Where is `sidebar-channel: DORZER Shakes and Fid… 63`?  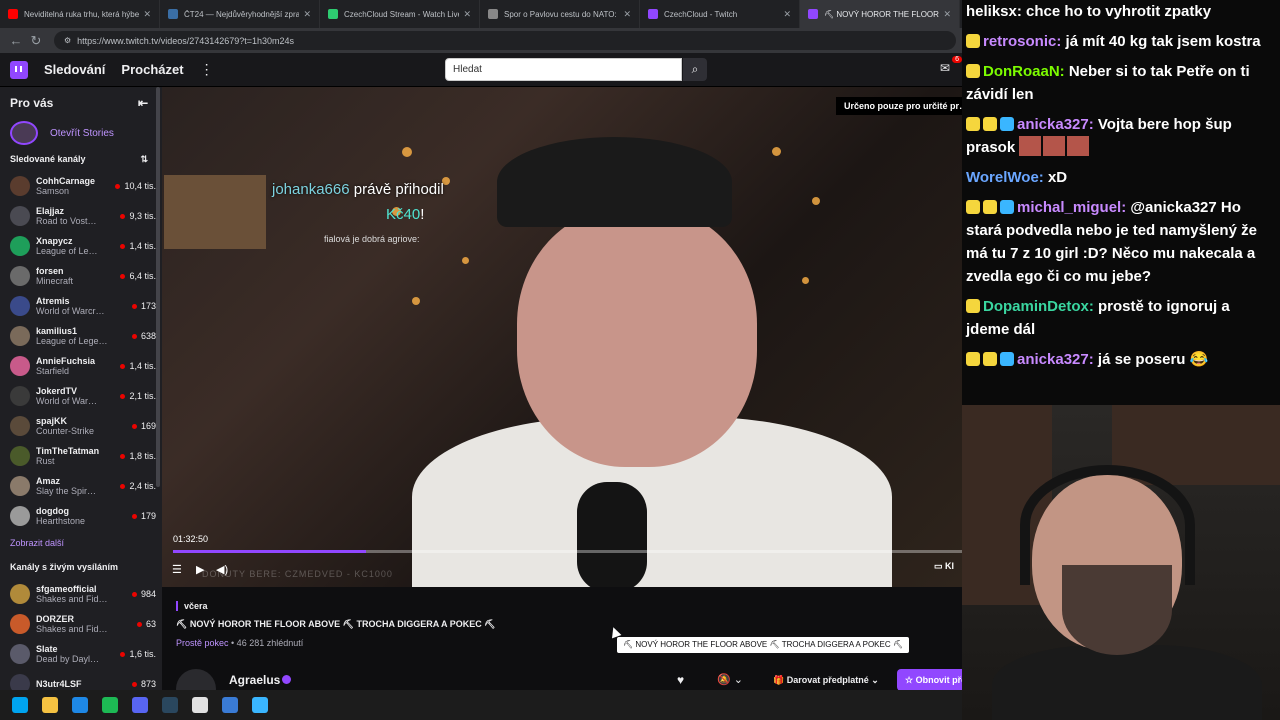 sidebar-channel: DORZER Shakes and Fid… 63 is located at coordinates (81, 624).